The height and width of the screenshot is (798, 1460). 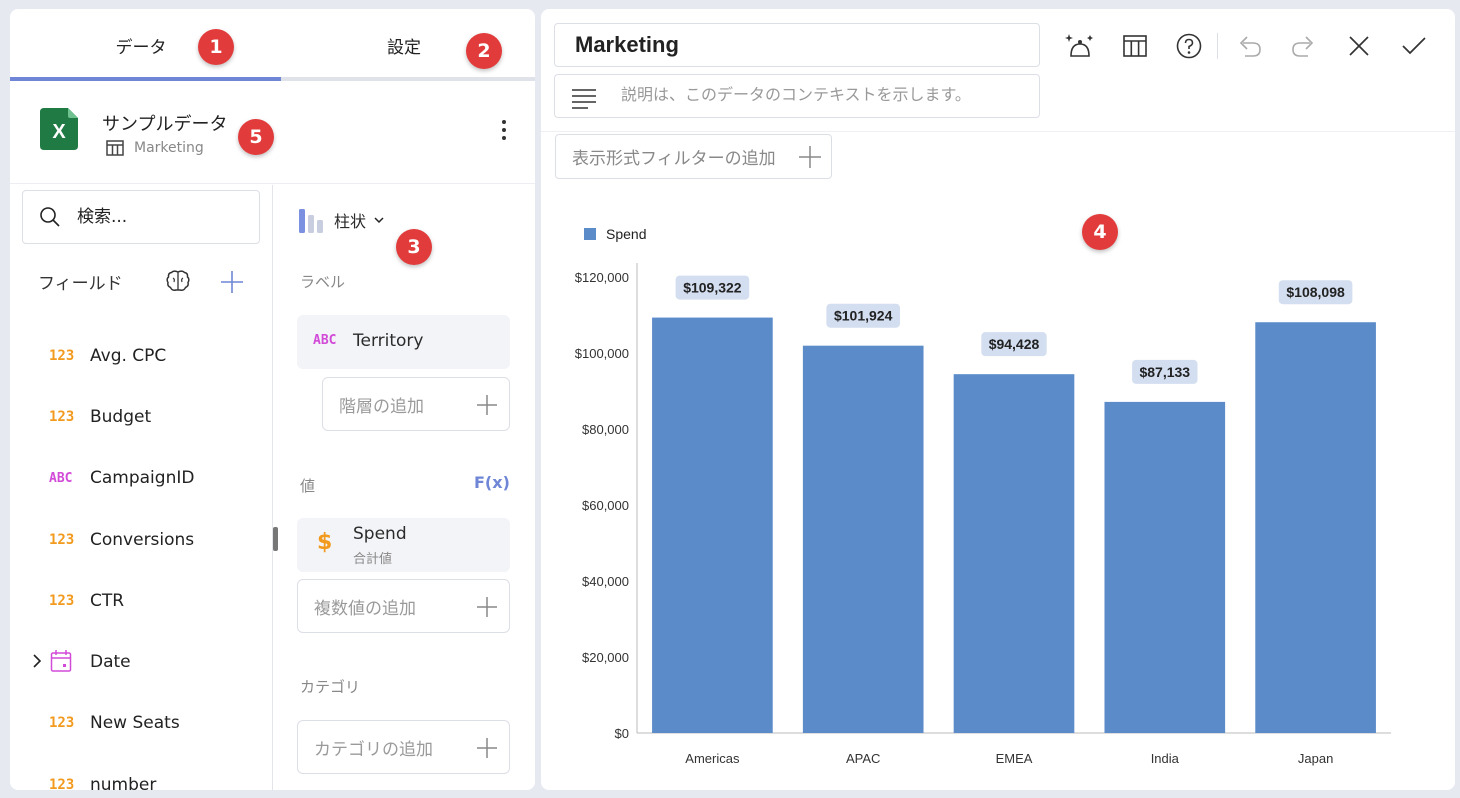 What do you see at coordinates (59, 132) in the screenshot?
I see `svg-text: X` at bounding box center [59, 132].